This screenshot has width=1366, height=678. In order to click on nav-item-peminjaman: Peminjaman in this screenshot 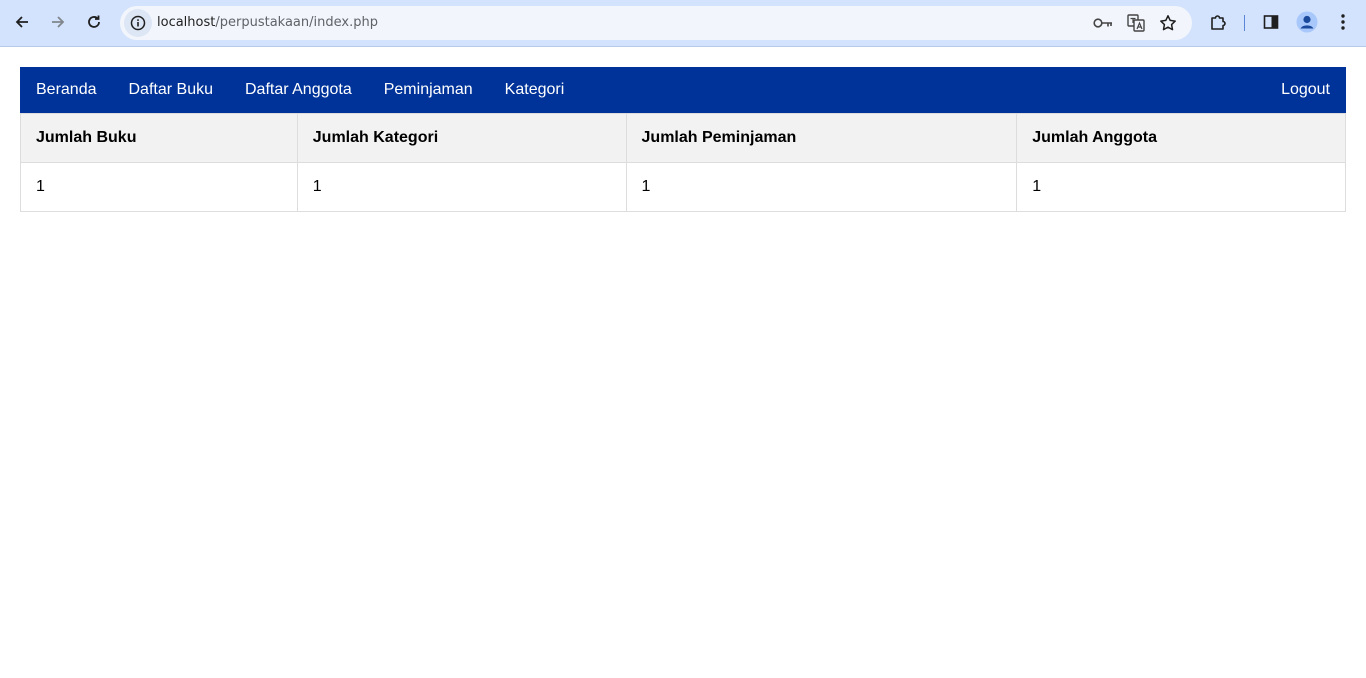, I will do `click(428, 90)`.